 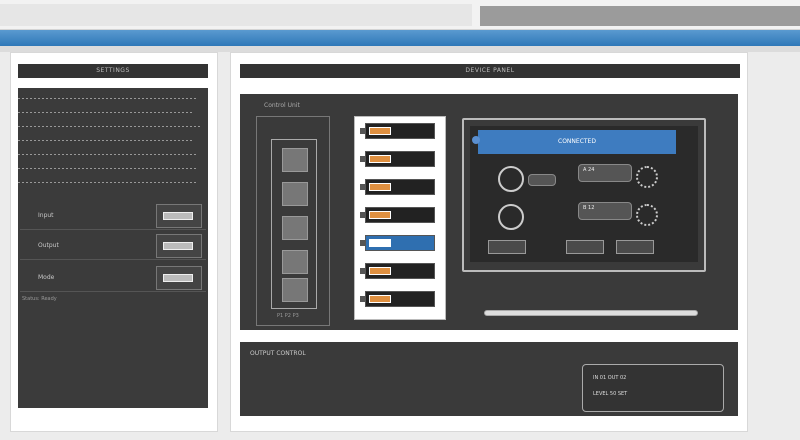 What do you see at coordinates (591, 313) in the screenshot?
I see `slider-track` at bounding box center [591, 313].